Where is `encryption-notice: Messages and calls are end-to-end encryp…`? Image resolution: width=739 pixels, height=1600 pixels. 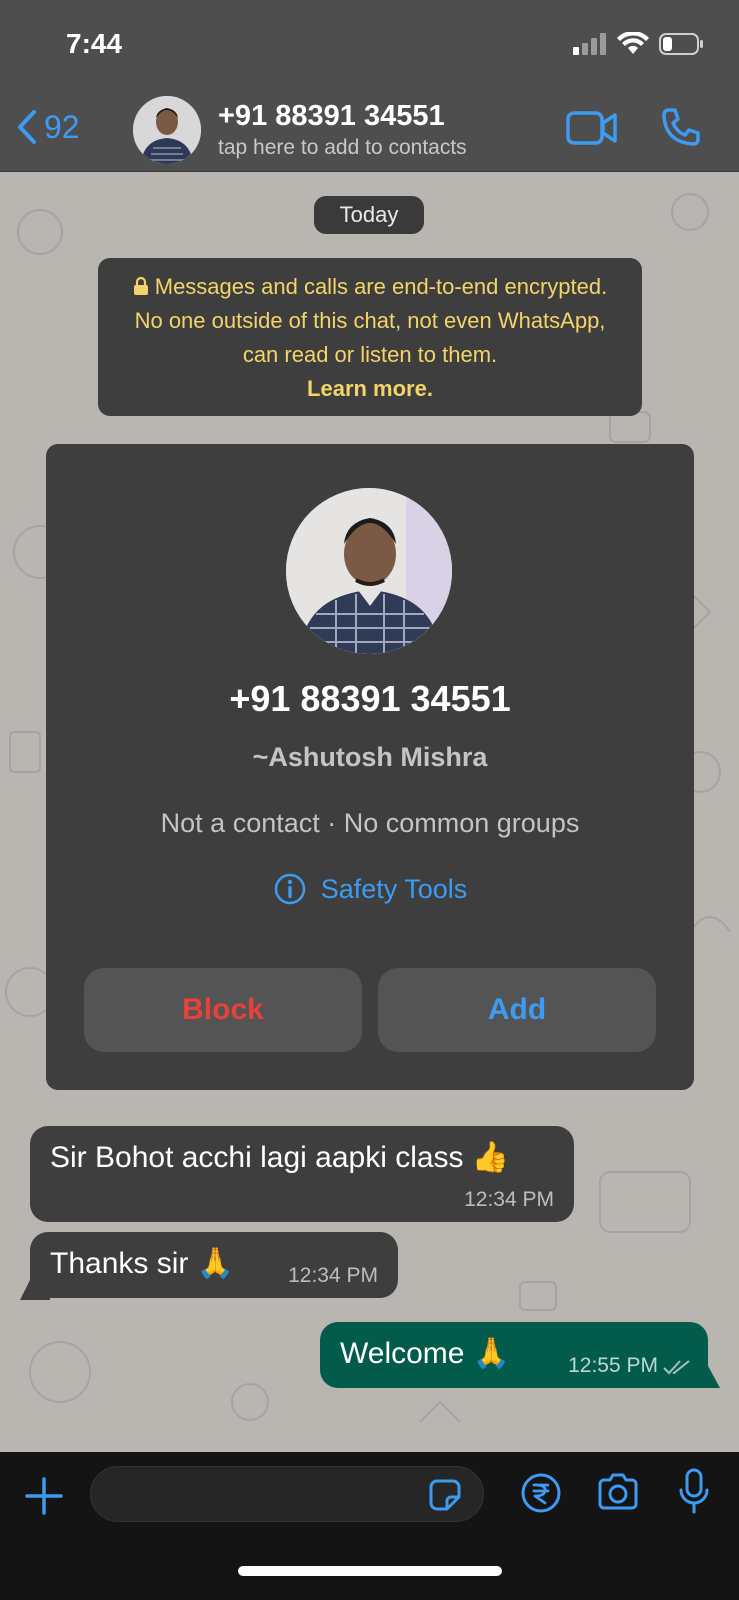 encryption-notice: Messages and calls are end-to-end encryp… is located at coordinates (370, 337).